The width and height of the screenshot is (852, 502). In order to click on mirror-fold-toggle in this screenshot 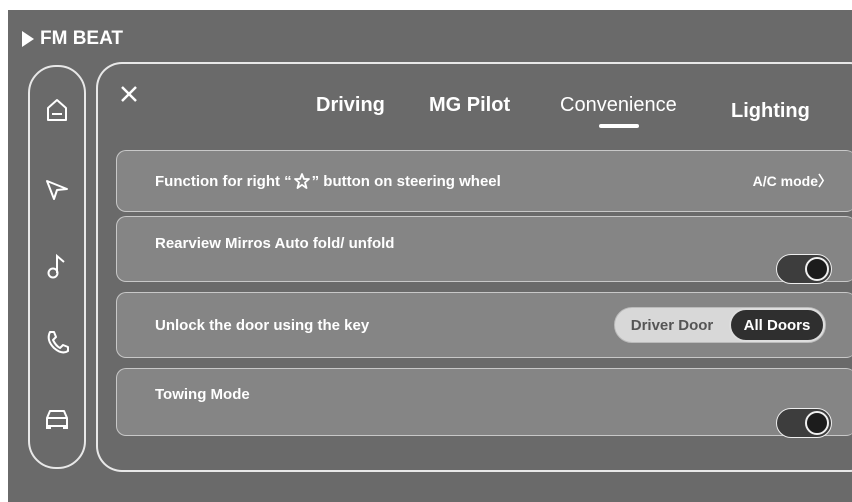, I will do `click(804, 269)`.